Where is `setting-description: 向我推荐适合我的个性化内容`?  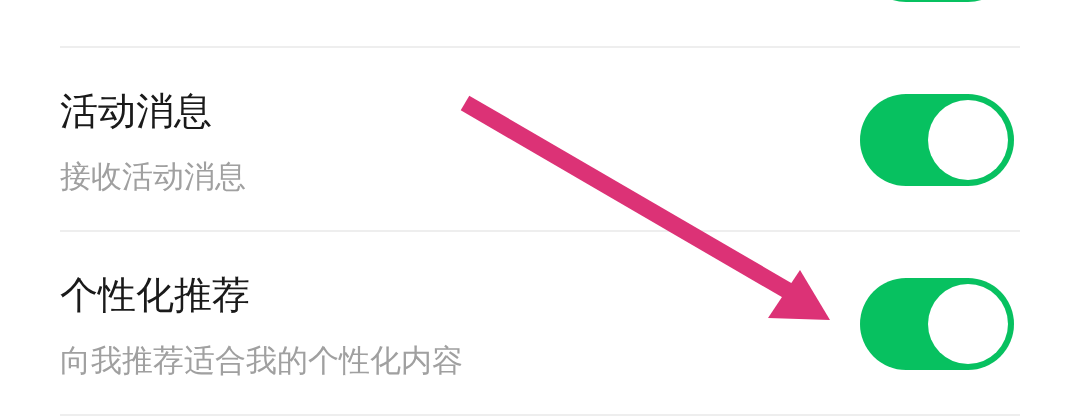 setting-description: 向我推荐适合我的个性化内容 is located at coordinates (261, 360).